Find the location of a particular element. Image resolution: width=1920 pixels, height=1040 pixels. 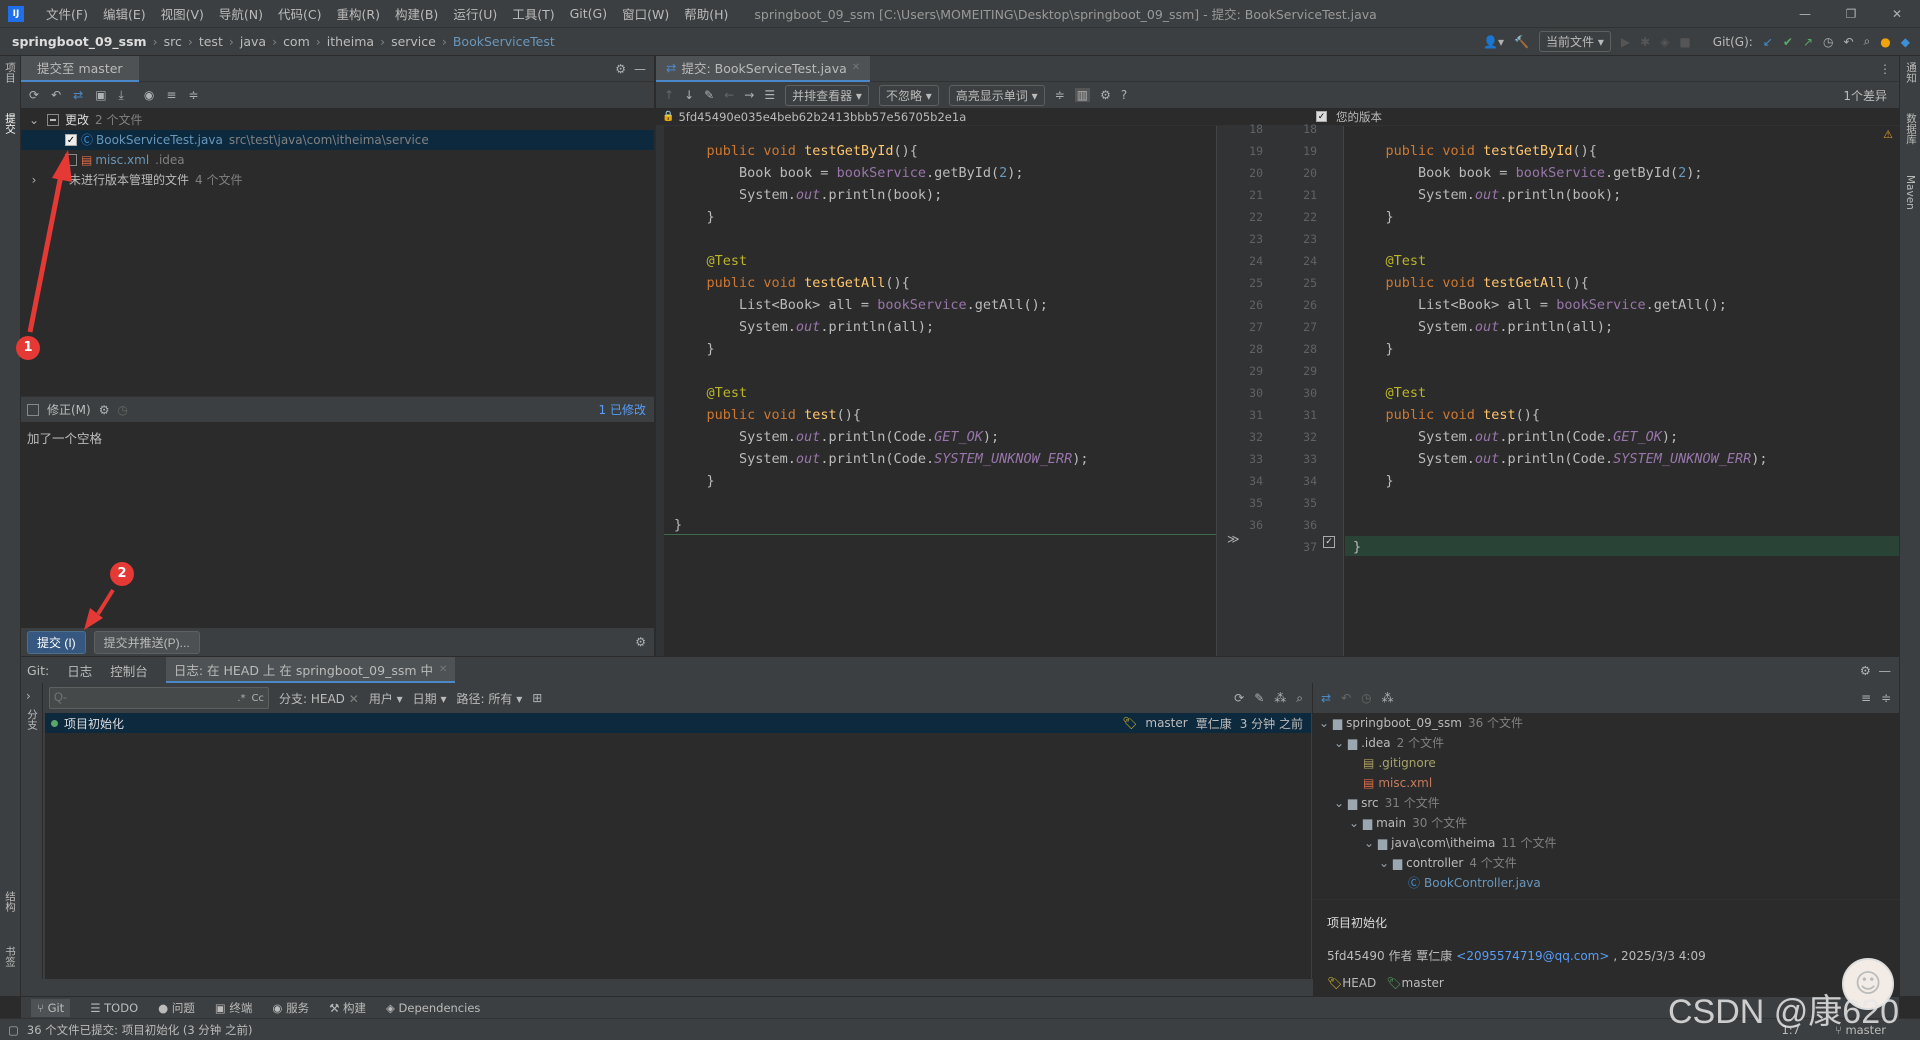

detail-email: <2095574719@qq.com> is located at coordinates (1532, 956).